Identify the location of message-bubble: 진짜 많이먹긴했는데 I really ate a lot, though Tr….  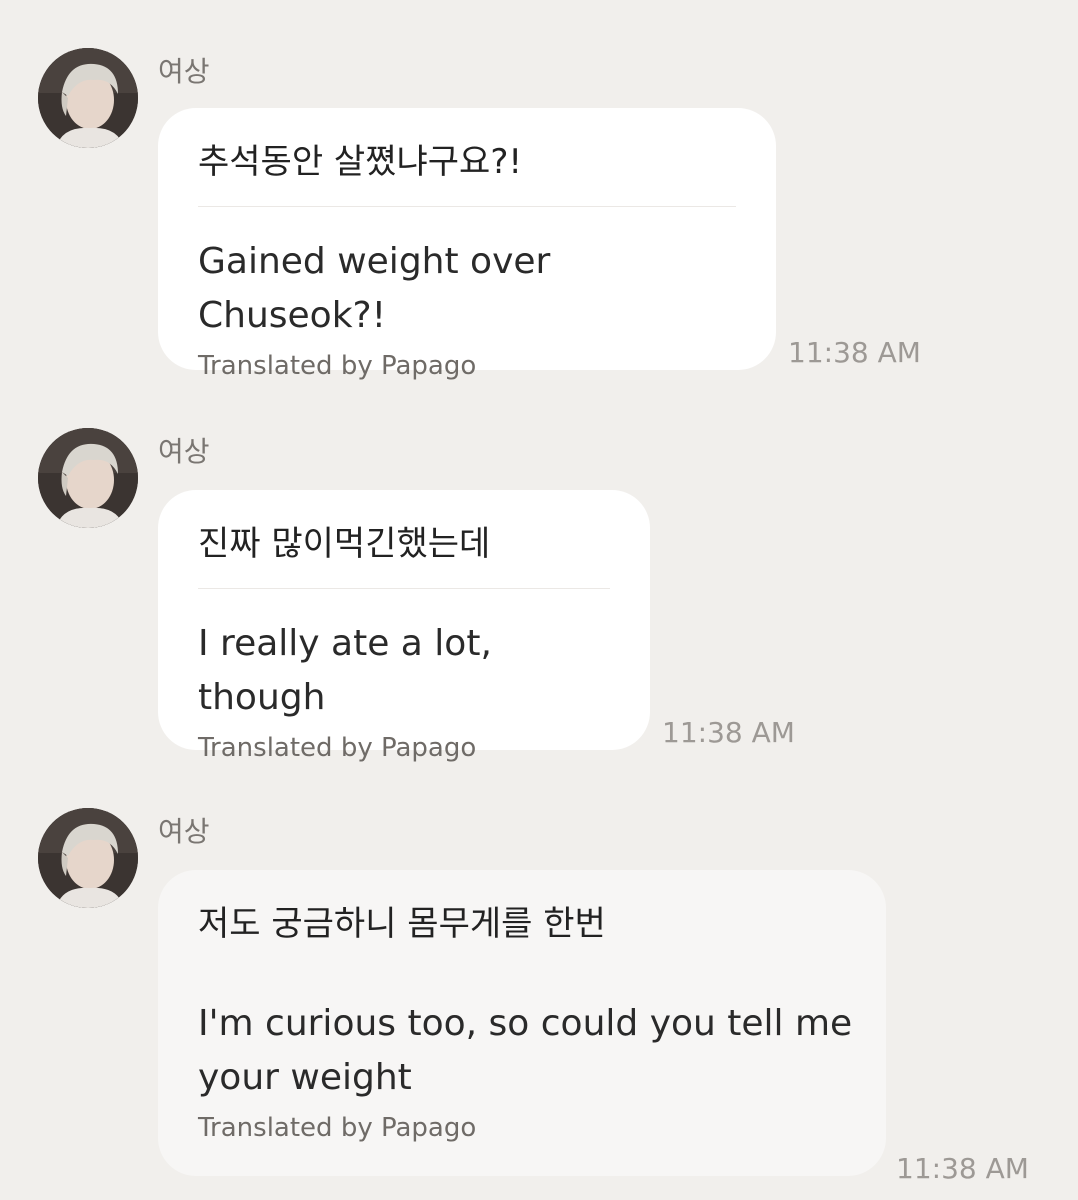
(404, 626).